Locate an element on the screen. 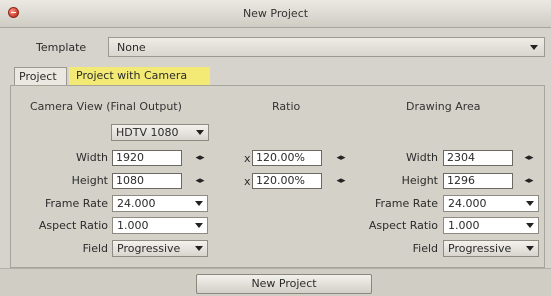 This screenshot has height=296, width=551. drawing-area-heading: Drawing Area is located at coordinates (443, 106).